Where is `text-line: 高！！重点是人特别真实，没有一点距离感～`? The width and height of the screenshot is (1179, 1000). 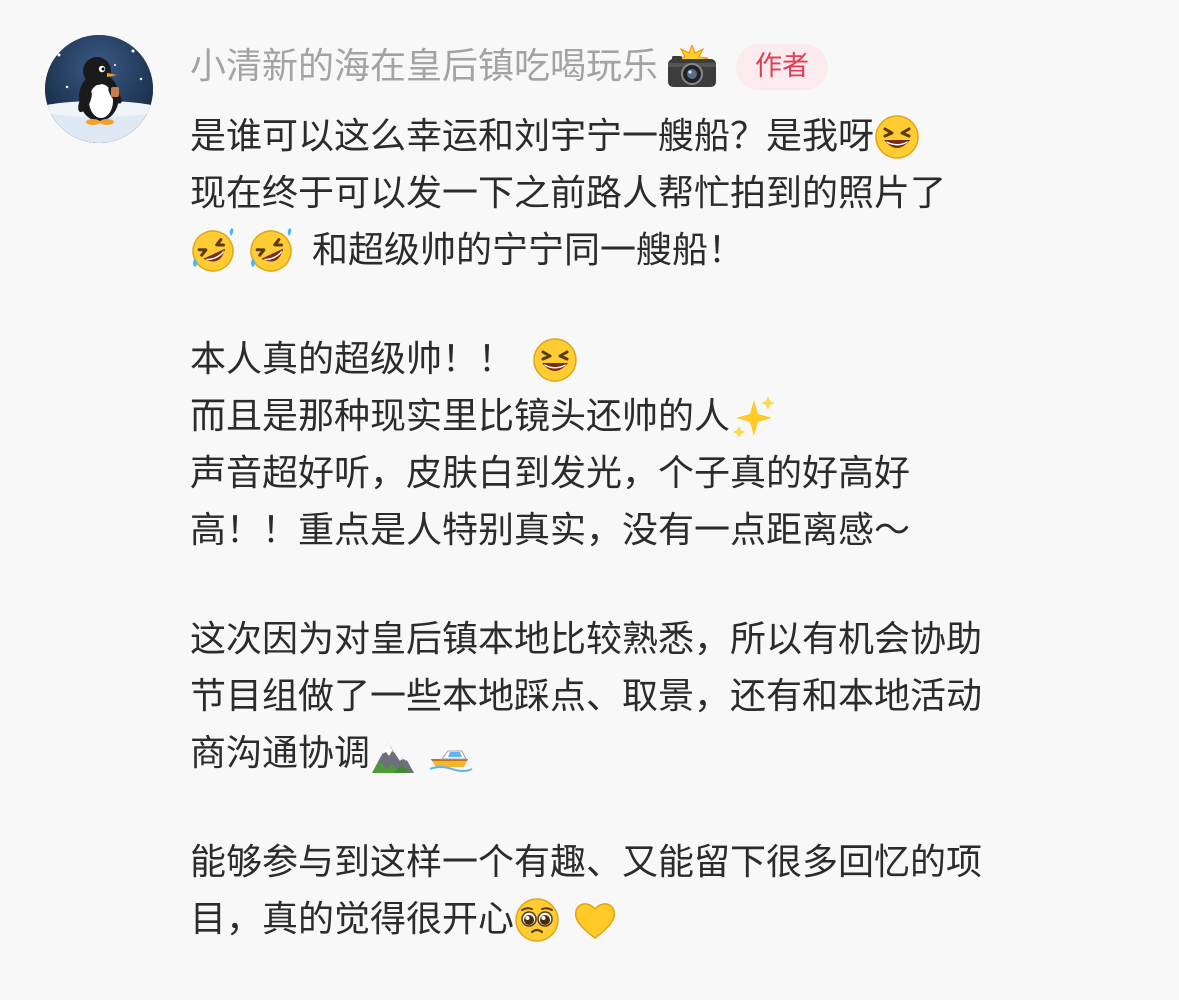
text-line: 高！！重点是人特别真实，没有一点距离感～ is located at coordinates (670, 530).